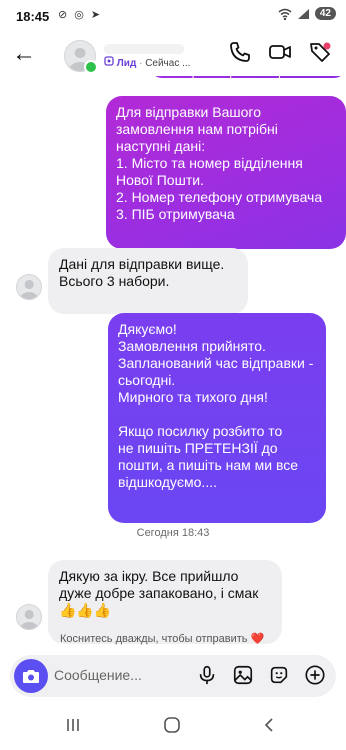  What do you see at coordinates (154, 639) in the screenshot?
I see `hint-text: Коснитесь дважды, чтобы отправить` at bounding box center [154, 639].